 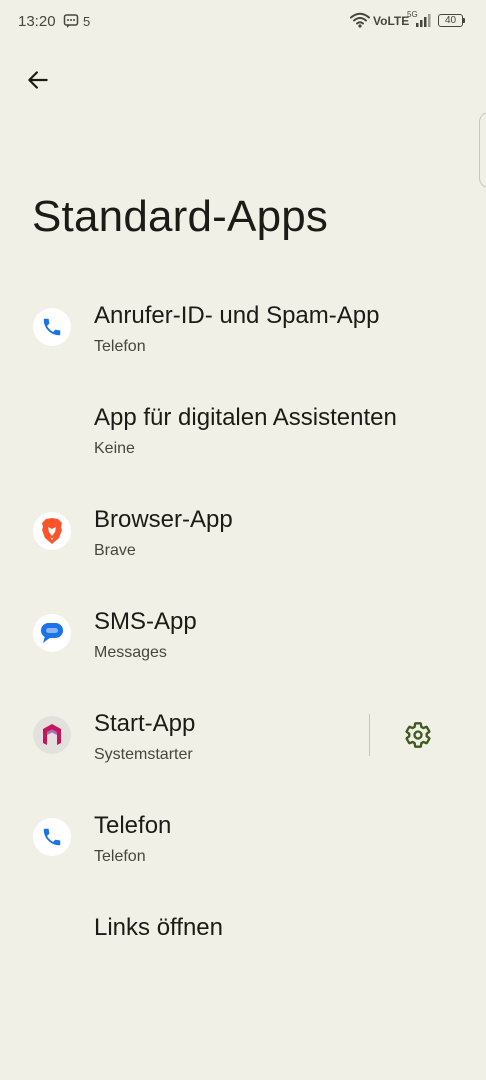 What do you see at coordinates (145, 723) in the screenshot?
I see `item-title: Start-App` at bounding box center [145, 723].